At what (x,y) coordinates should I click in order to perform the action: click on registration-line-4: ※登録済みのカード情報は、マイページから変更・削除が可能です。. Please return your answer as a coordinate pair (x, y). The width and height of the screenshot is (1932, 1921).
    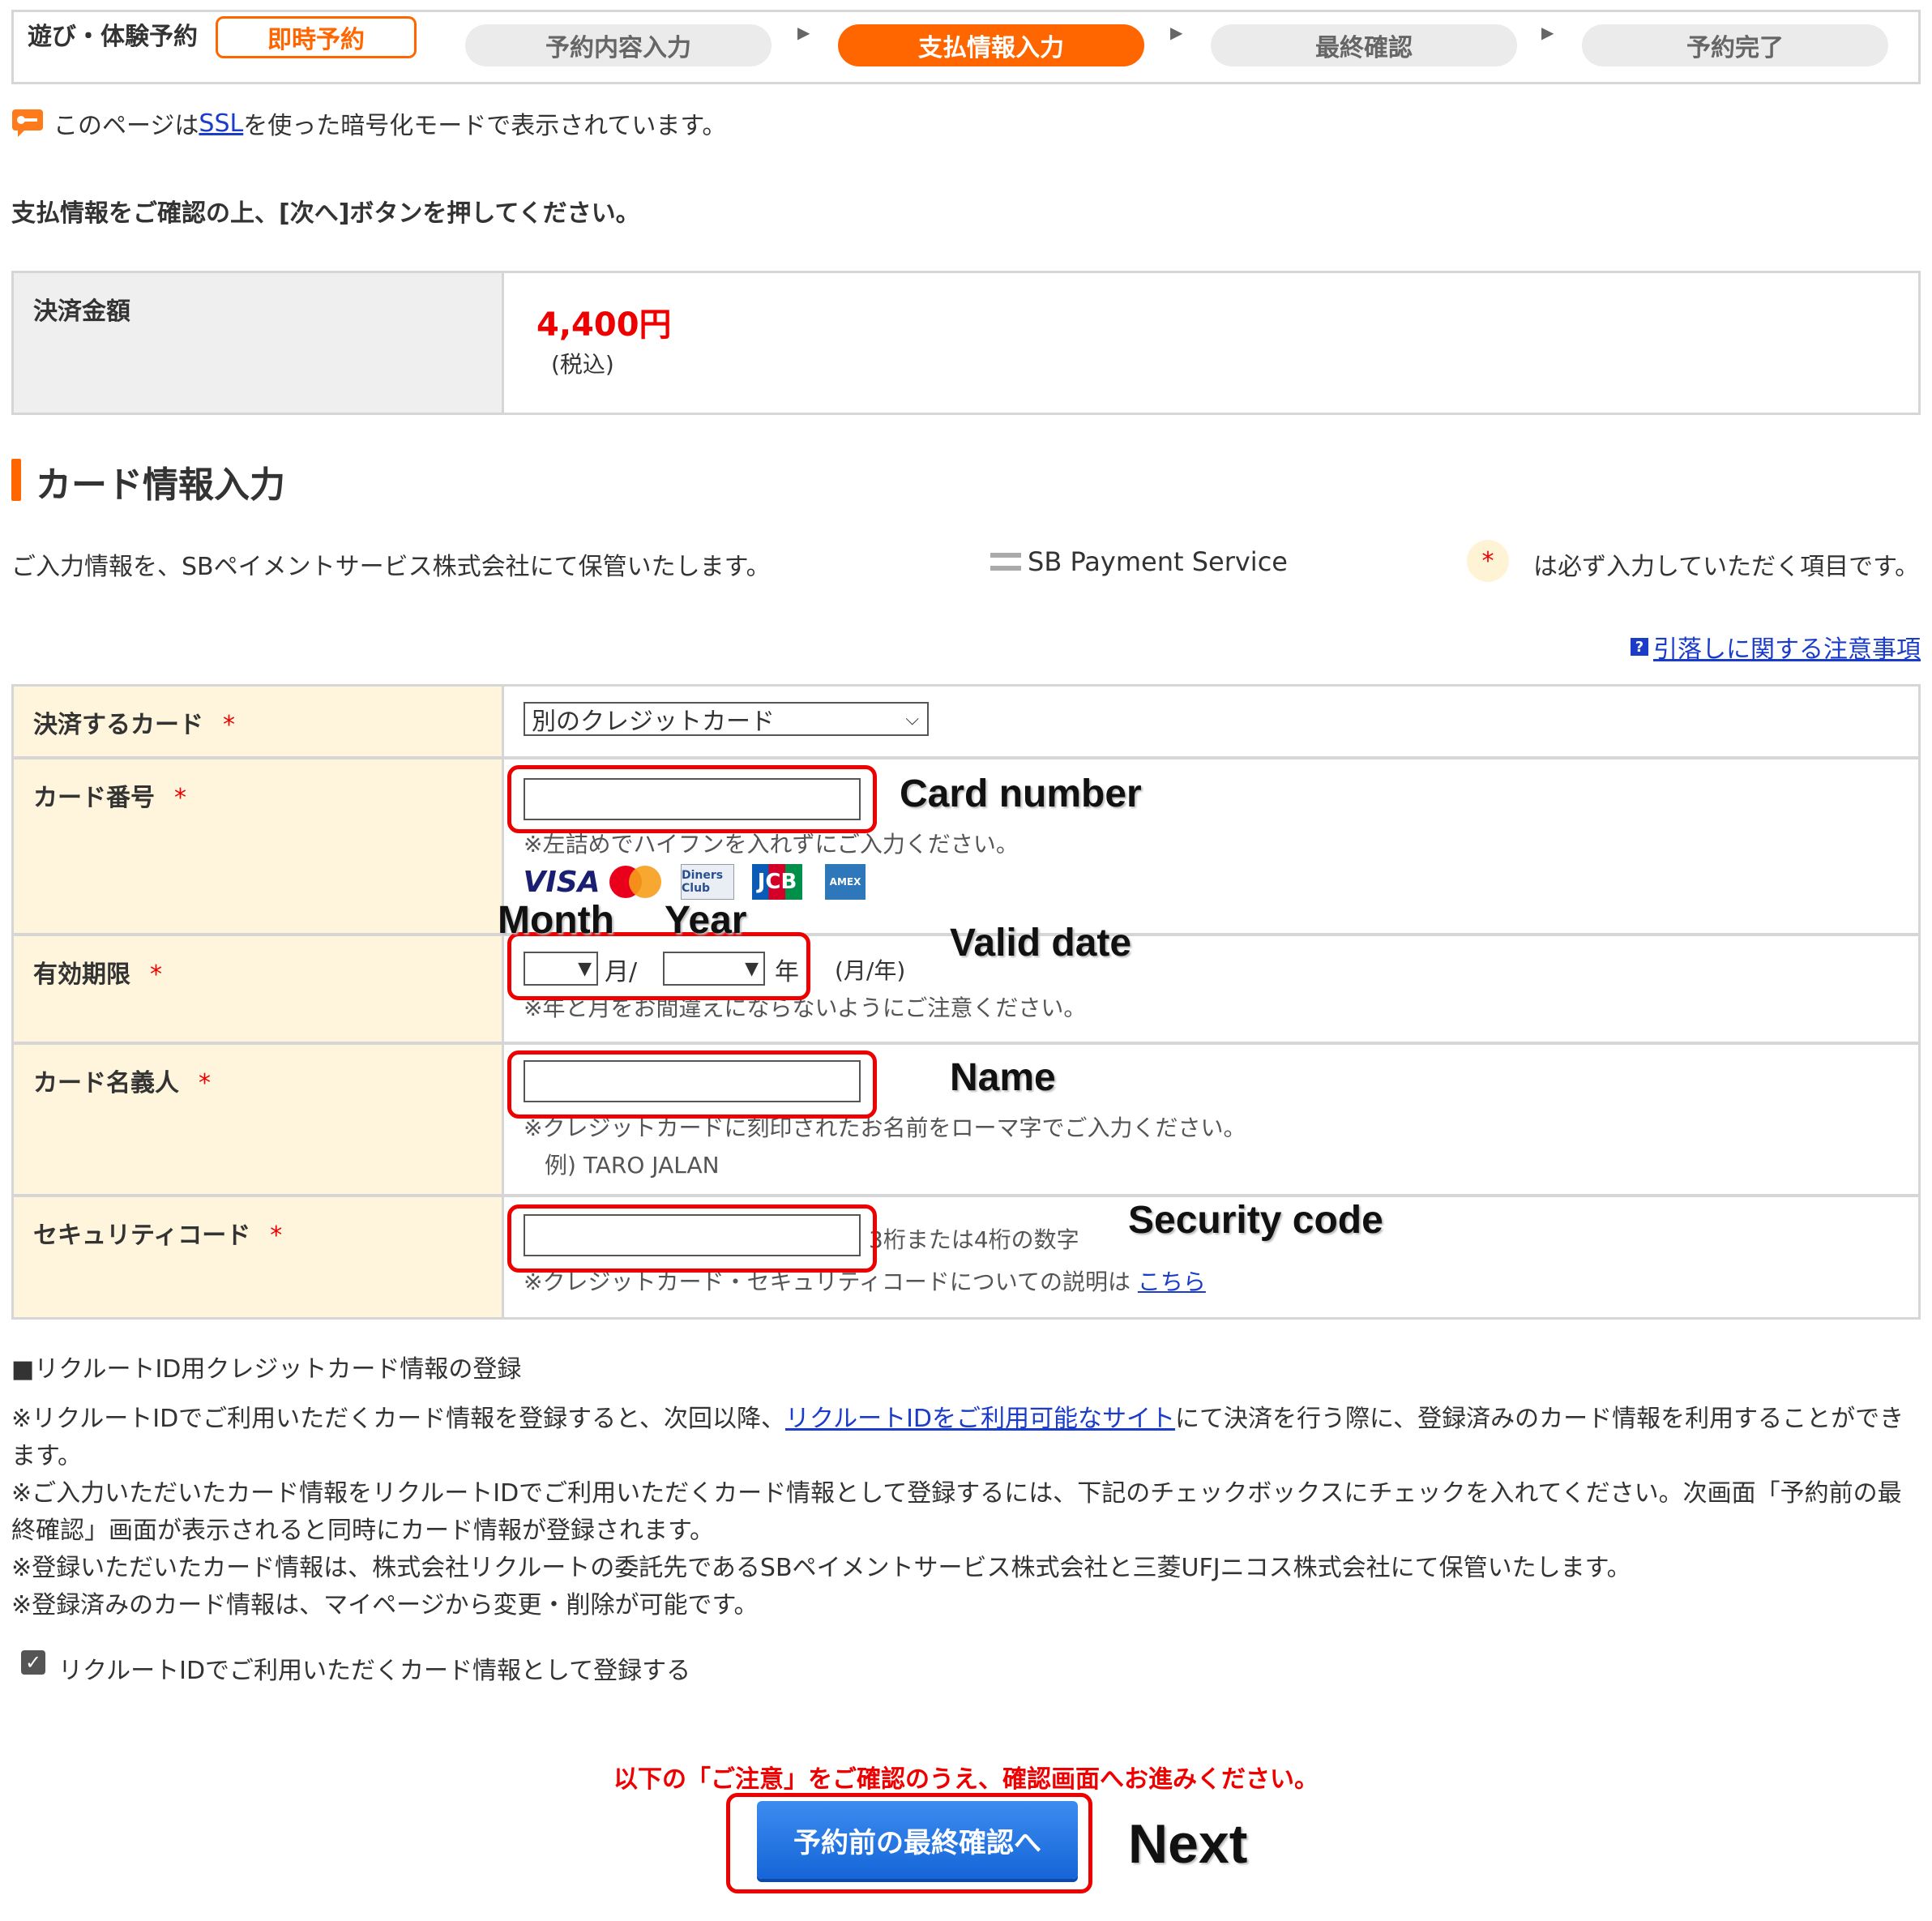
    Looking at the image, I should click on (385, 1605).